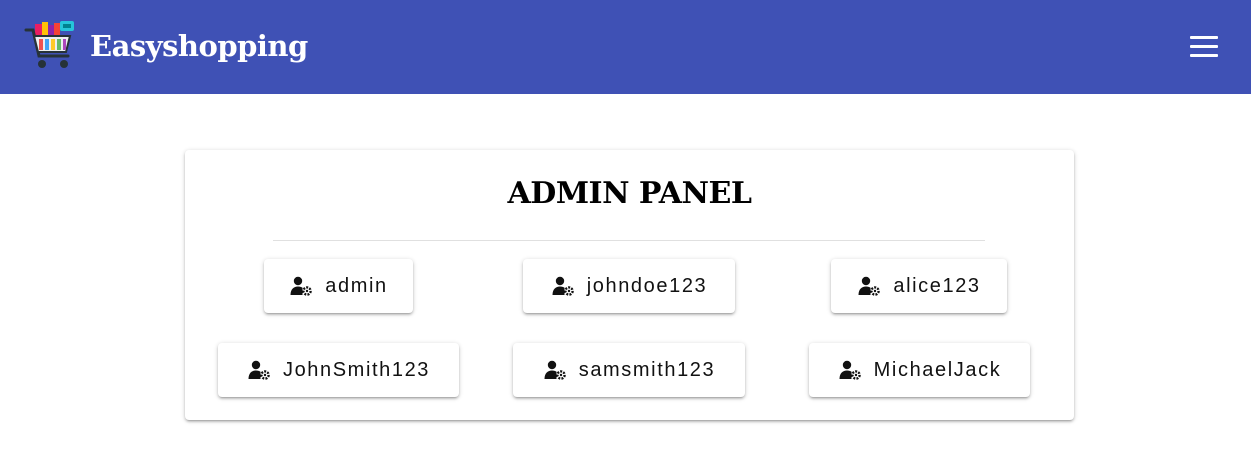 Image resolution: width=1251 pixels, height=466 pixels. I want to click on page-title: ADMIN PANEL, so click(629, 193).